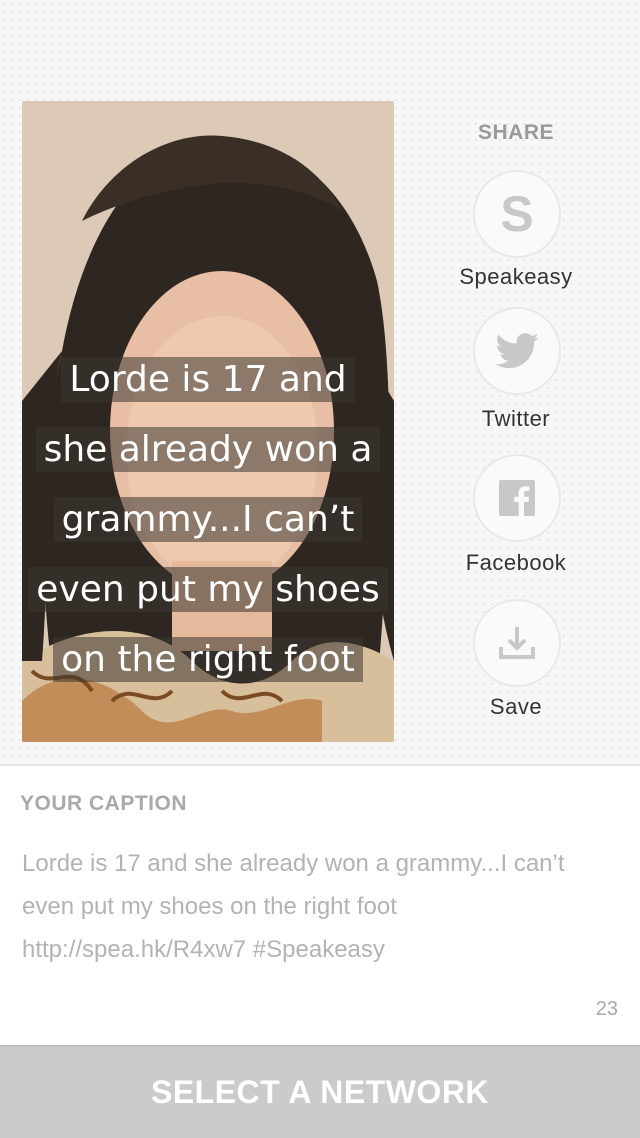  I want to click on share-speakeasy-button: S, so click(517, 214).